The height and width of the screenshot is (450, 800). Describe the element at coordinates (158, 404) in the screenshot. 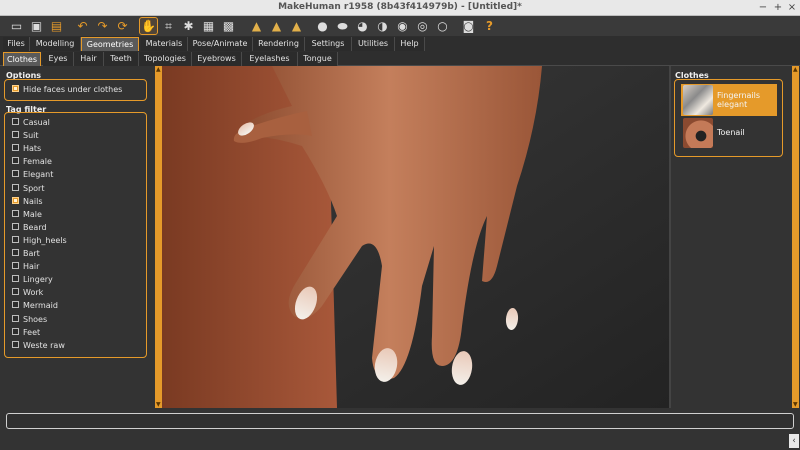

I see `slider-down-icon: ▼` at that location.